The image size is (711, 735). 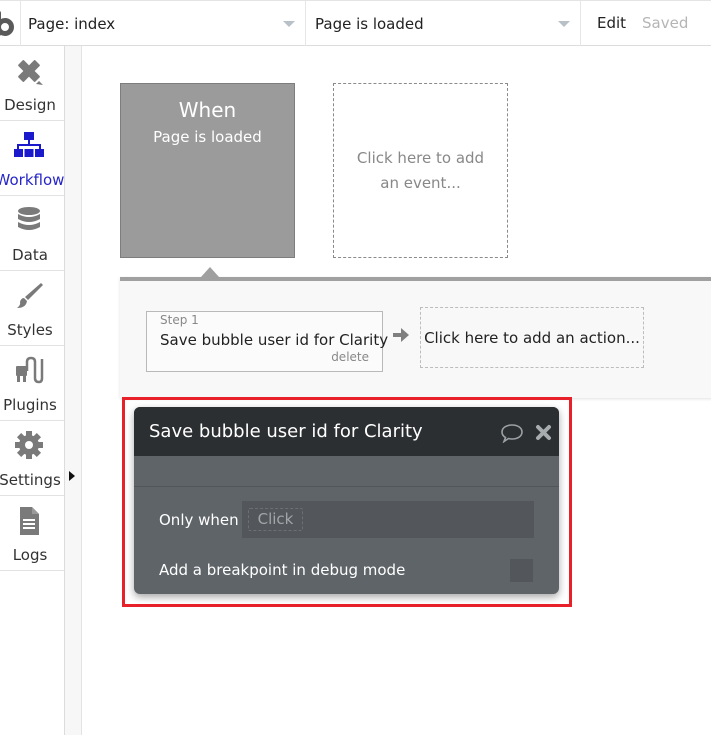 What do you see at coordinates (401, 335) in the screenshot?
I see `arrow-right-icon` at bounding box center [401, 335].